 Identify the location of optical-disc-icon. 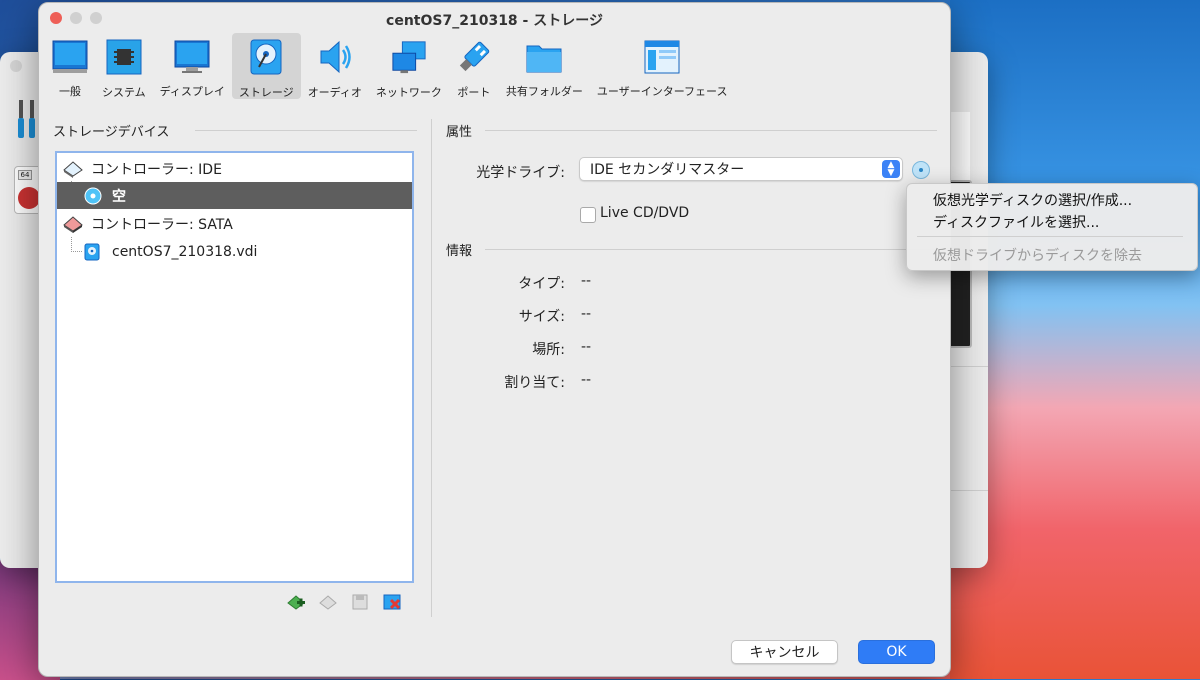
(93, 196).